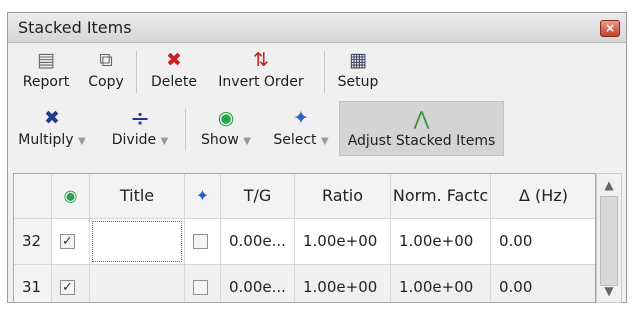 This screenshot has width=636, height=309. Describe the element at coordinates (33, 242) in the screenshot. I see `row-index: 32` at that location.